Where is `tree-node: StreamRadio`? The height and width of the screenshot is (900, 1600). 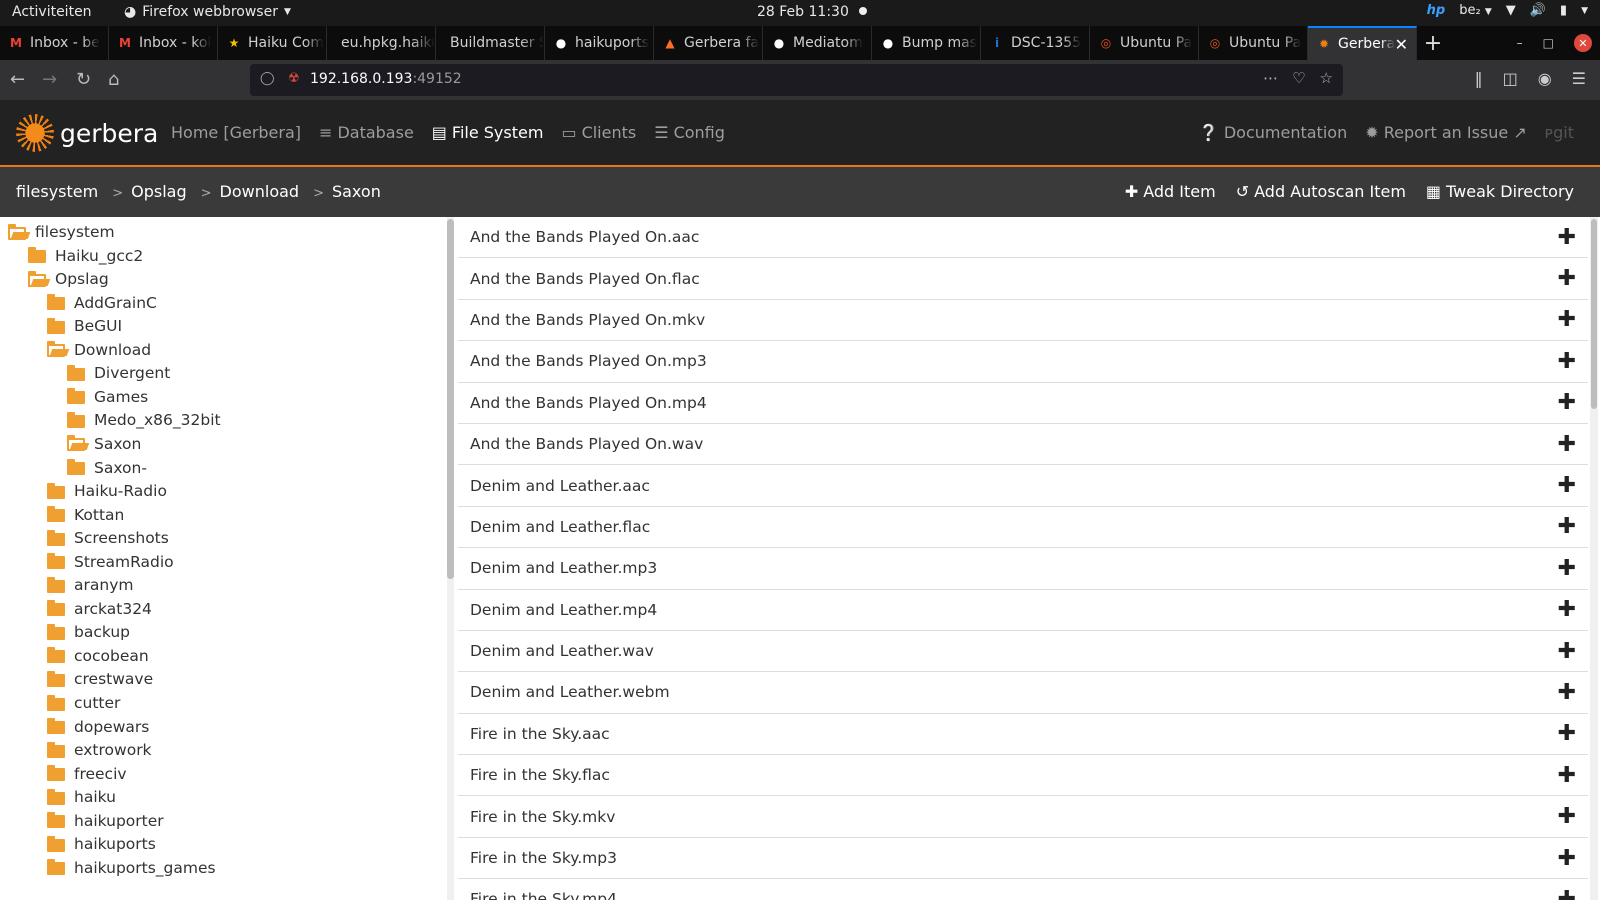 tree-node: StreamRadio is located at coordinates (110, 562).